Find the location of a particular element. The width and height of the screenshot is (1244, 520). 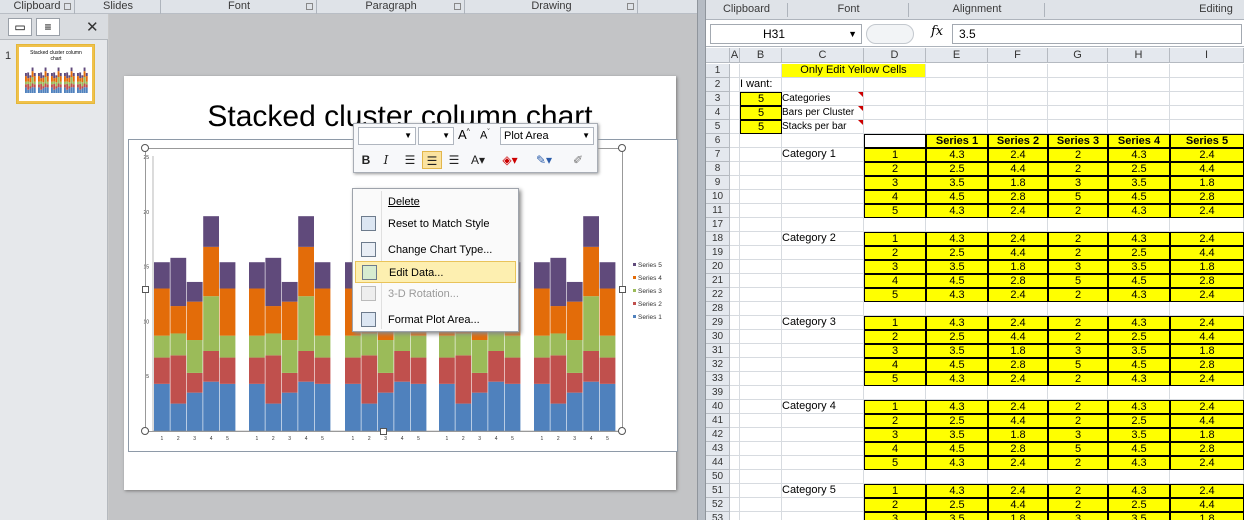

category-label: Category 2 is located at coordinates (823, 239).